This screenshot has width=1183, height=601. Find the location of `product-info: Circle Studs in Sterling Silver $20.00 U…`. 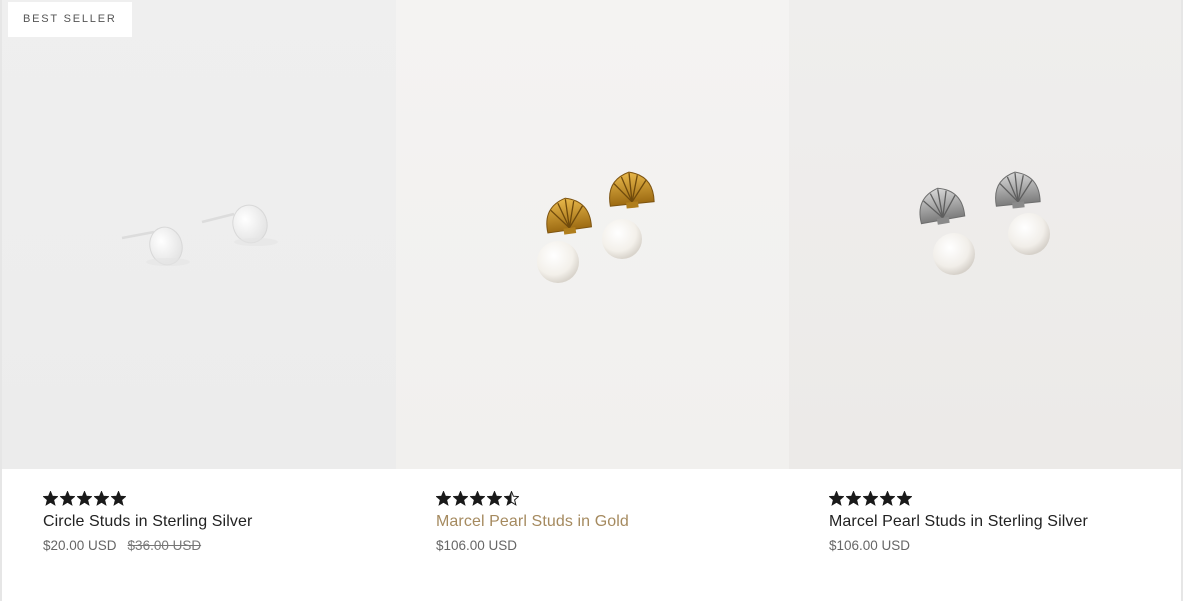

product-info: Circle Studs in Sterling Silver $20.00 U… is located at coordinates (199, 511).